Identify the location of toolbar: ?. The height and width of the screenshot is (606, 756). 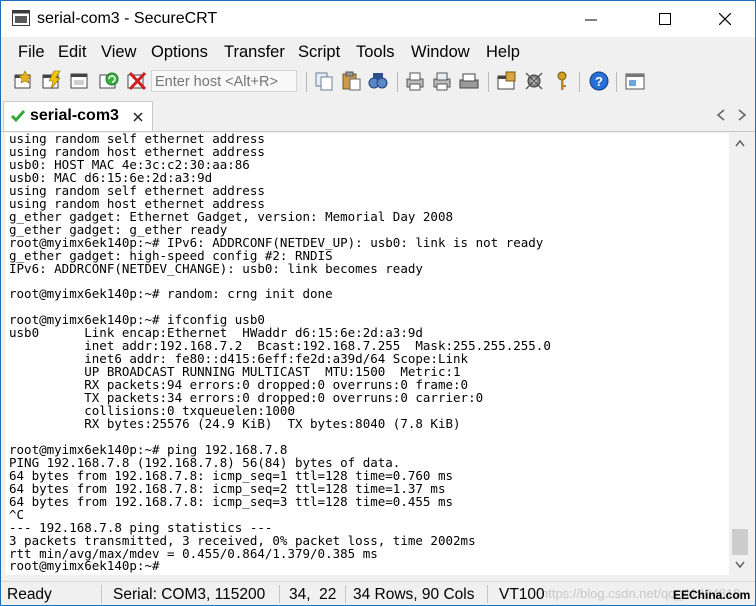
(378, 83).